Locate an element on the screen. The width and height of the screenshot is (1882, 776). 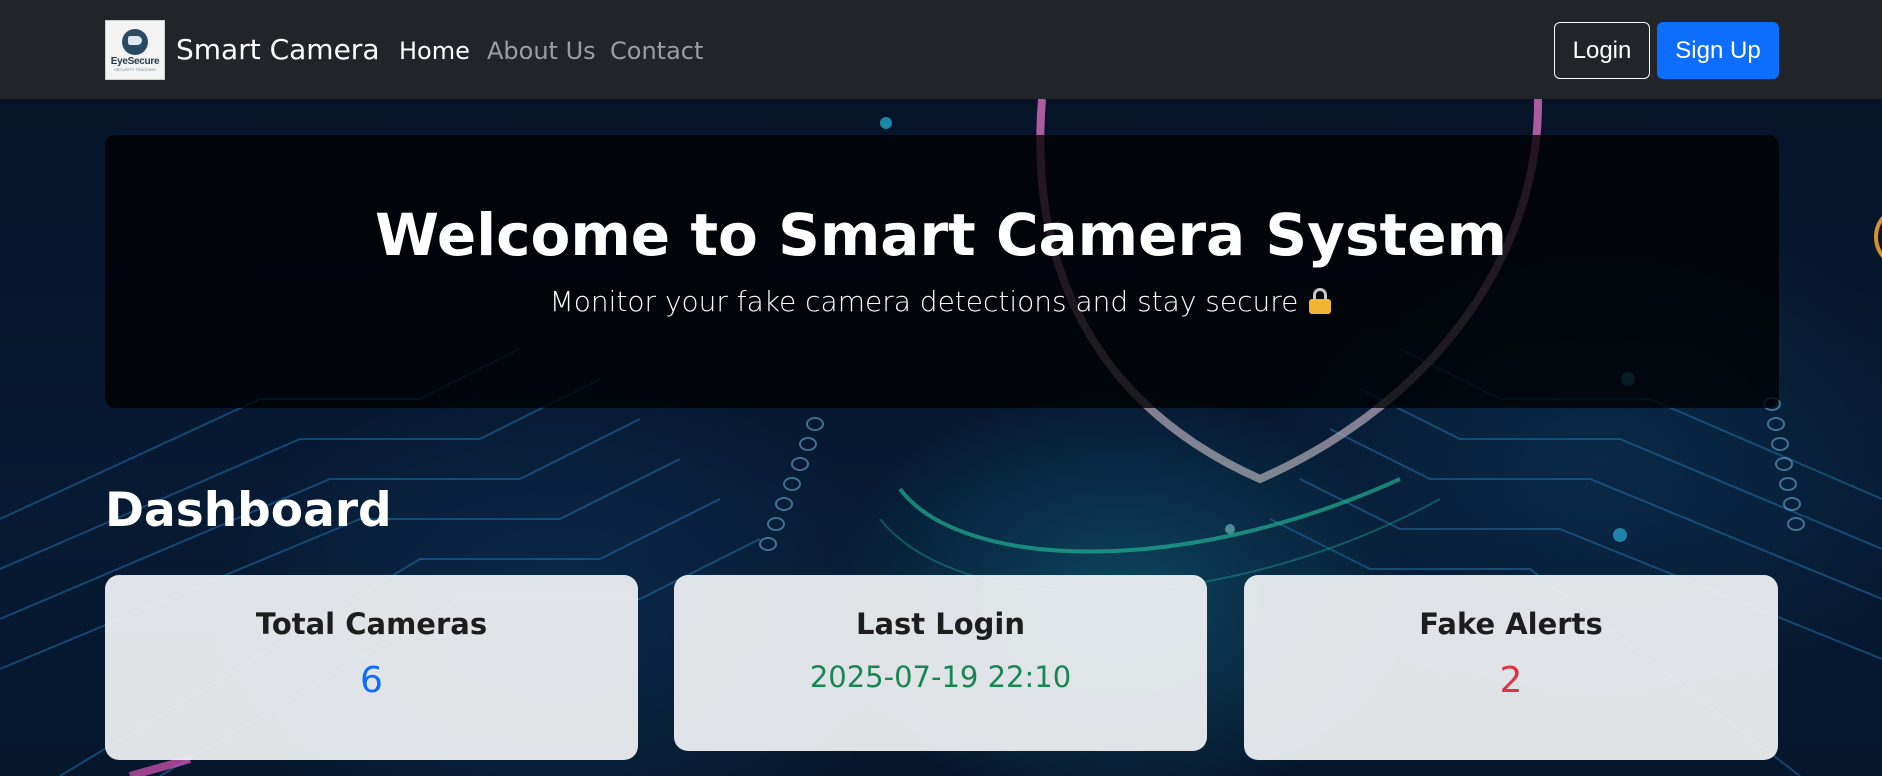
nav-link-contact: Contact is located at coordinates (656, 51).